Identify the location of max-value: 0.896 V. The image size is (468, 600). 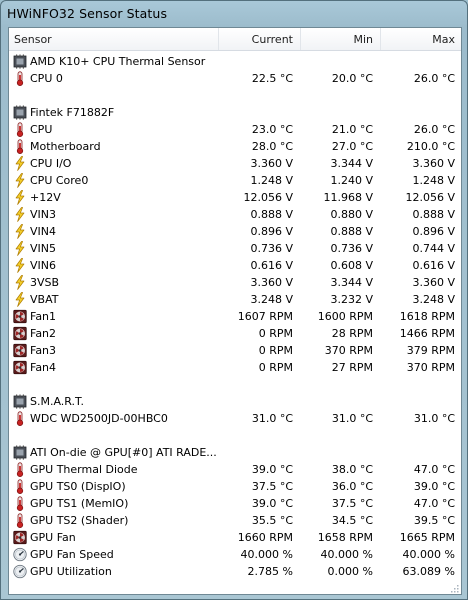
(433, 231).